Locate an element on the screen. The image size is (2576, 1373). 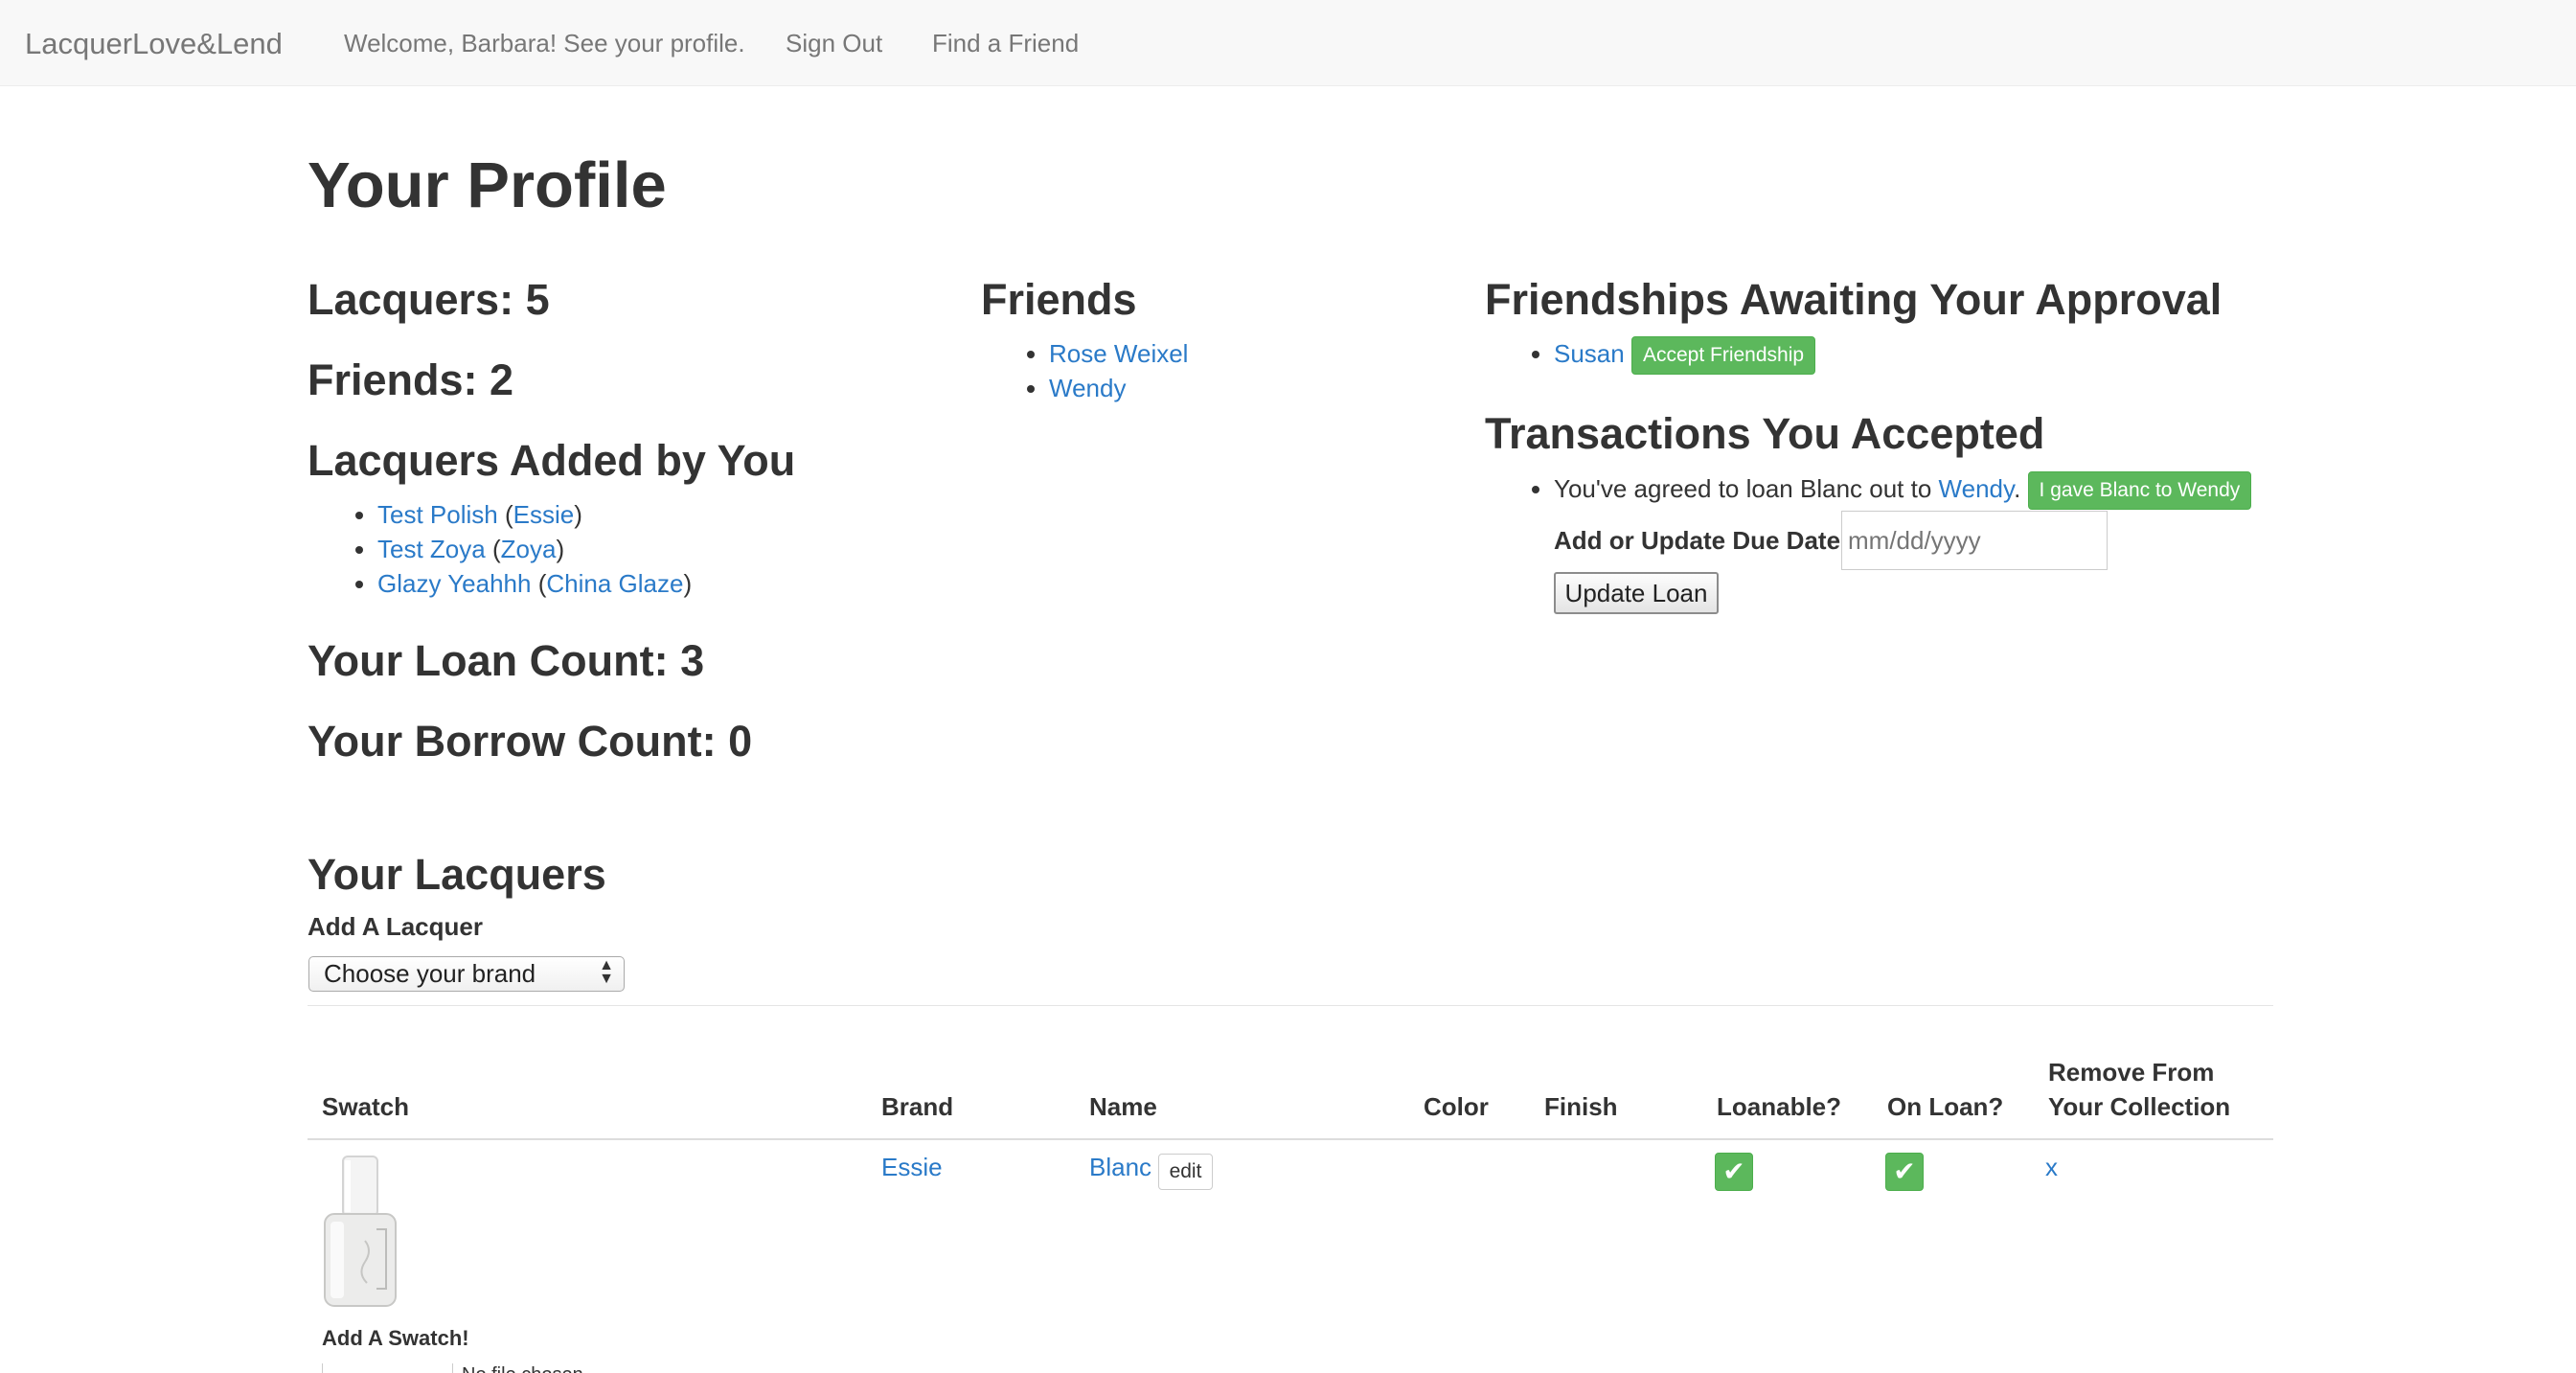
file-choose-button is located at coordinates (387, 1368).